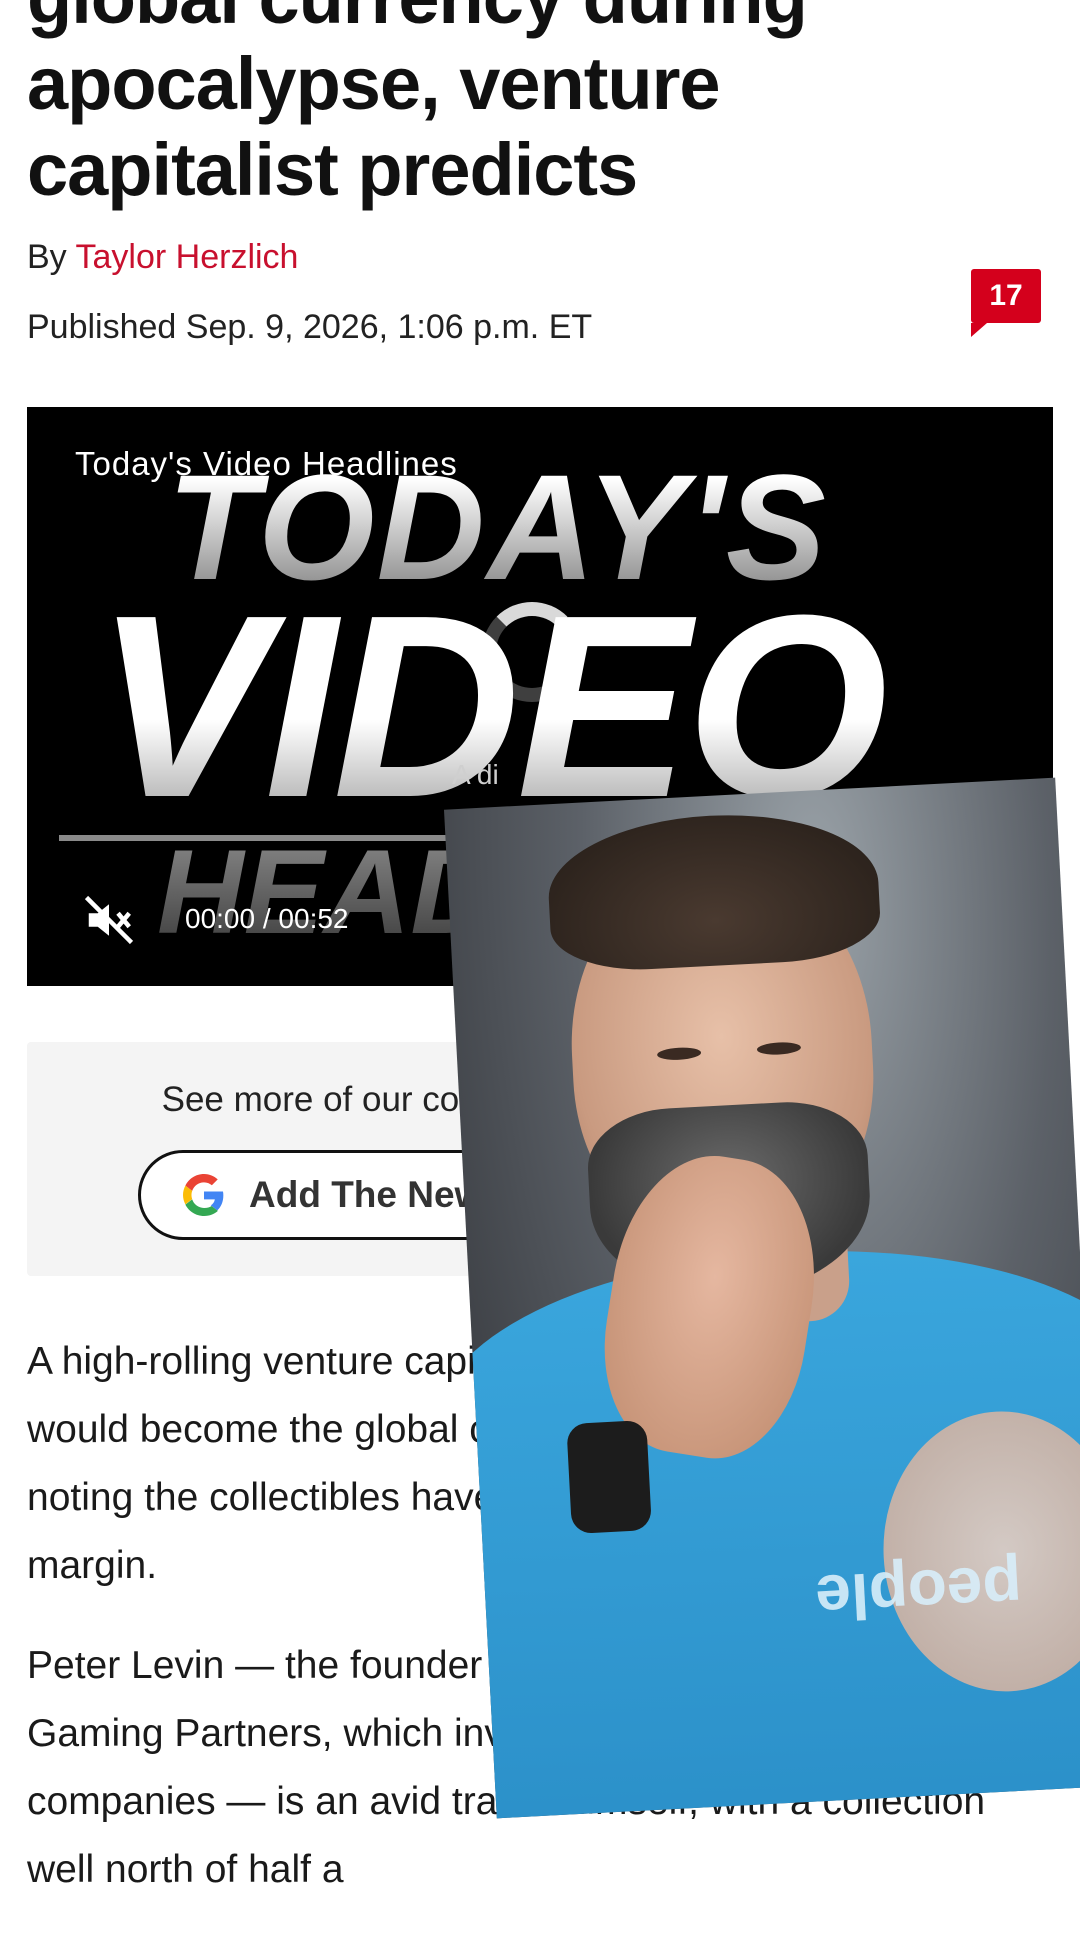 This screenshot has width=1080, height=1936. I want to click on author-link: Taylor Herzlich, so click(187, 257).